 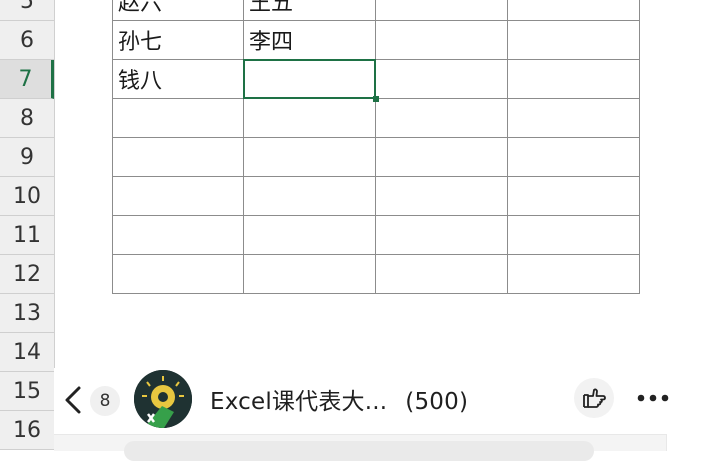 What do you see at coordinates (27, 391) in the screenshot?
I see `row-header-15: 15` at bounding box center [27, 391].